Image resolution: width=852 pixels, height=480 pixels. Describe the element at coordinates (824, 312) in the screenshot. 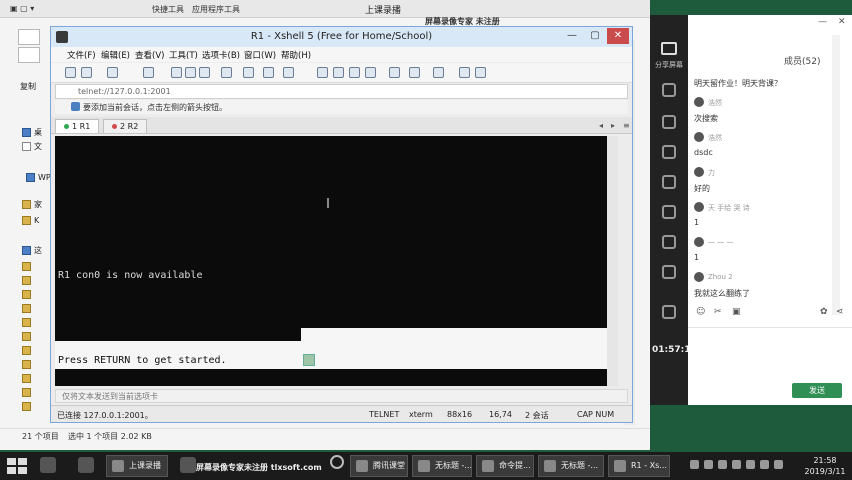

I see `flower-icon: ✿` at that location.